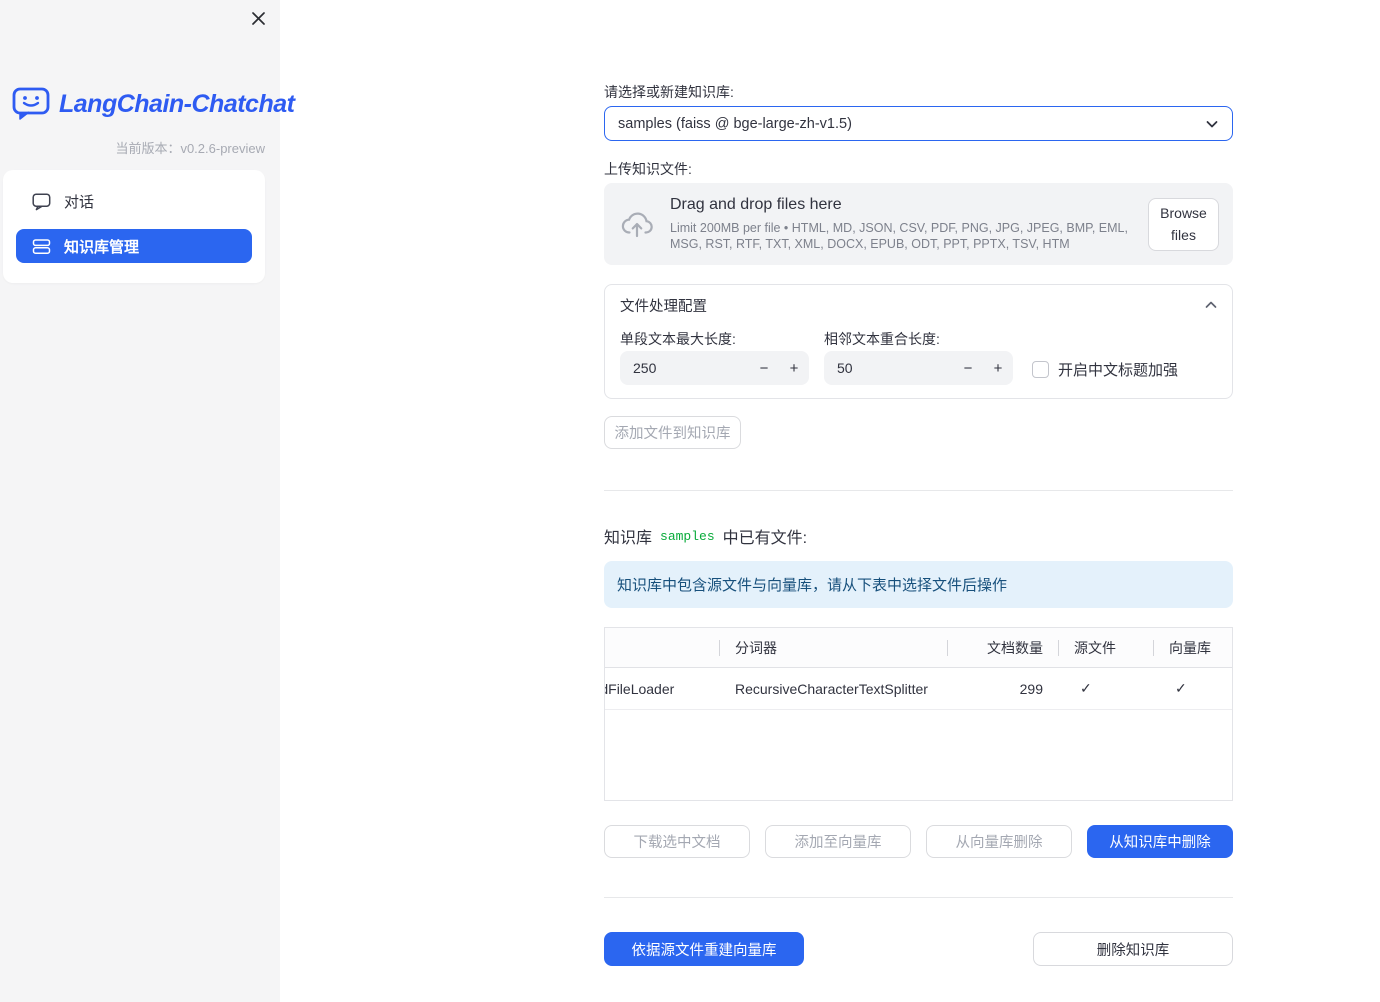 The image size is (1380, 1002). I want to click on column-header-source-file: 源文件, so click(1106, 647).